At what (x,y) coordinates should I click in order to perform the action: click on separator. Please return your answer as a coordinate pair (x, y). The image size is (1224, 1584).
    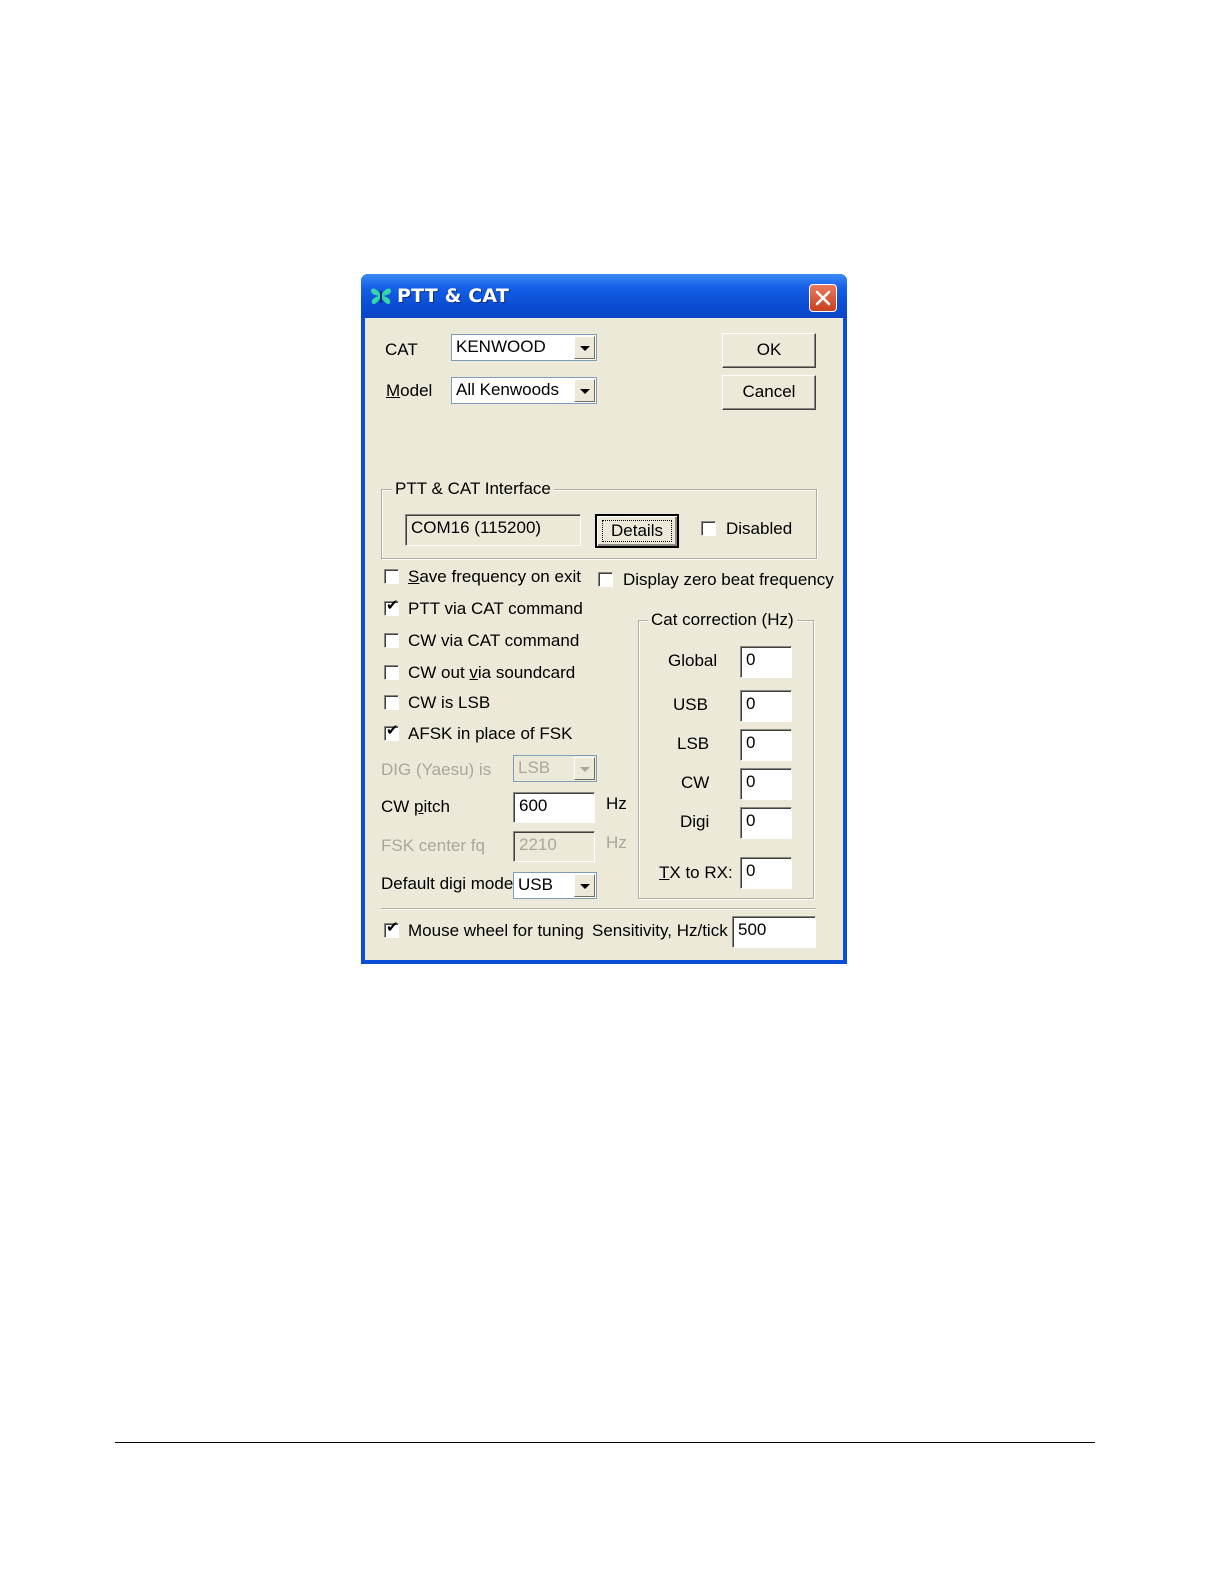
    Looking at the image, I should click on (598, 909).